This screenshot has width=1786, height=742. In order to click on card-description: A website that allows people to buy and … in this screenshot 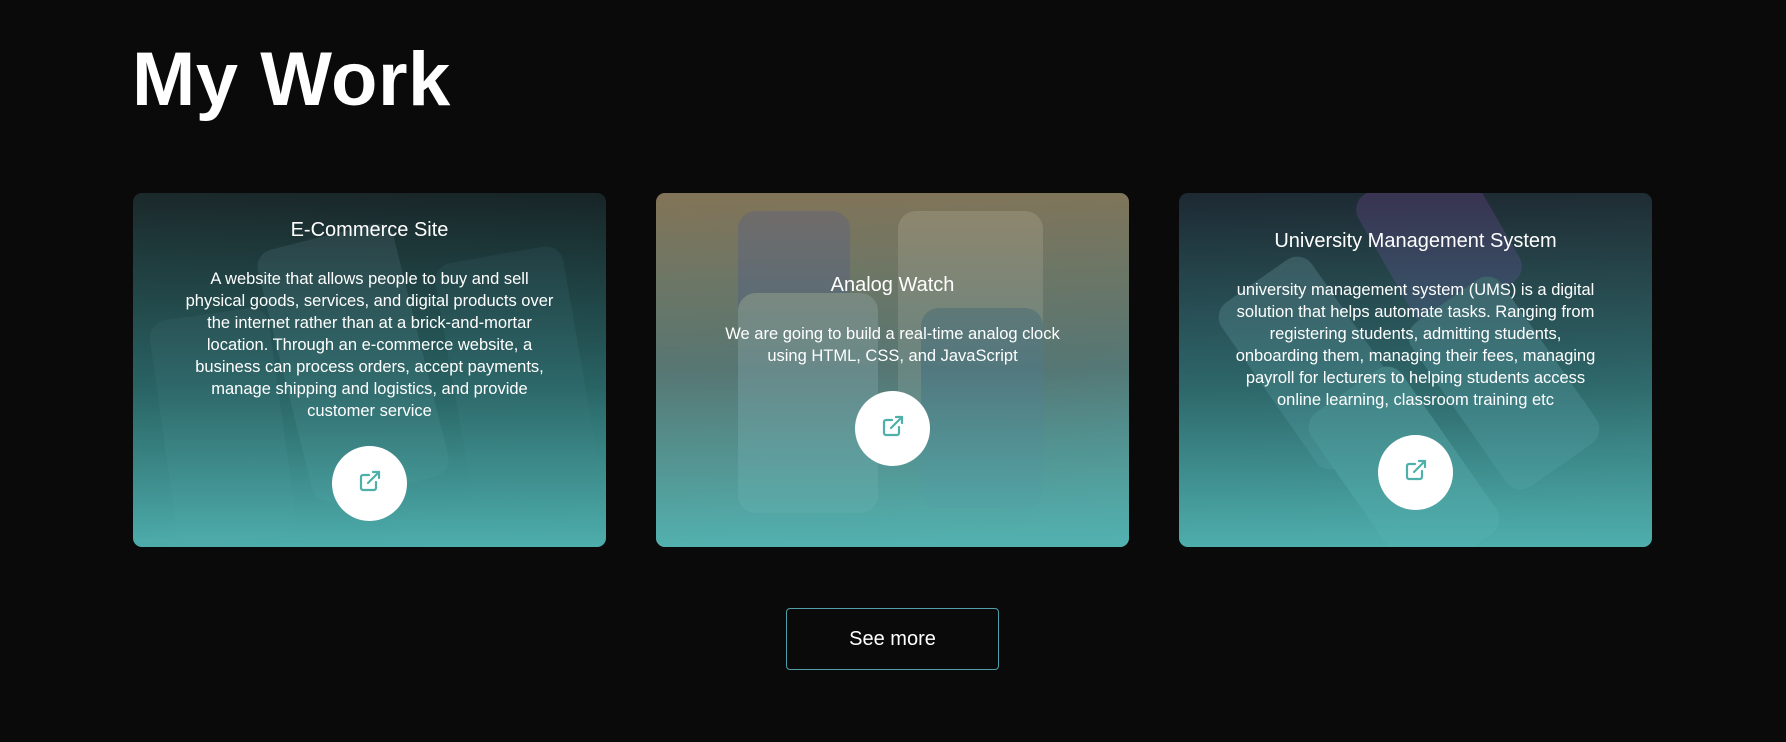, I will do `click(369, 345)`.